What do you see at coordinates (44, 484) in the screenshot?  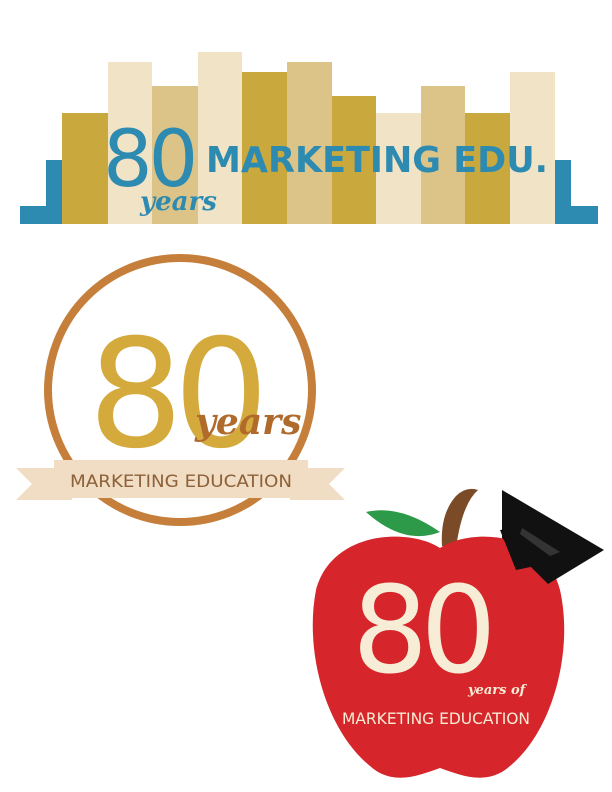 I see `banner-tail-left` at bounding box center [44, 484].